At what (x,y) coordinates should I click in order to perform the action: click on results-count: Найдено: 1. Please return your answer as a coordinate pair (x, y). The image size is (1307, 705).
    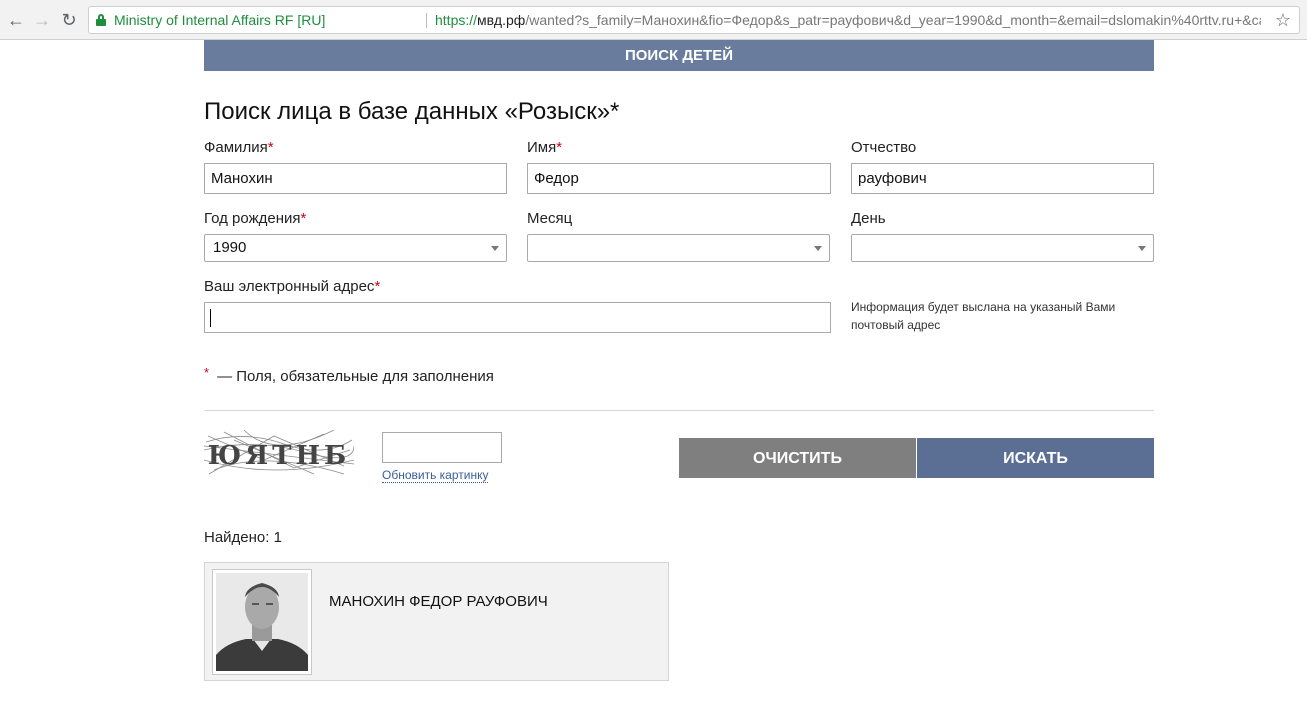
    Looking at the image, I should click on (243, 537).